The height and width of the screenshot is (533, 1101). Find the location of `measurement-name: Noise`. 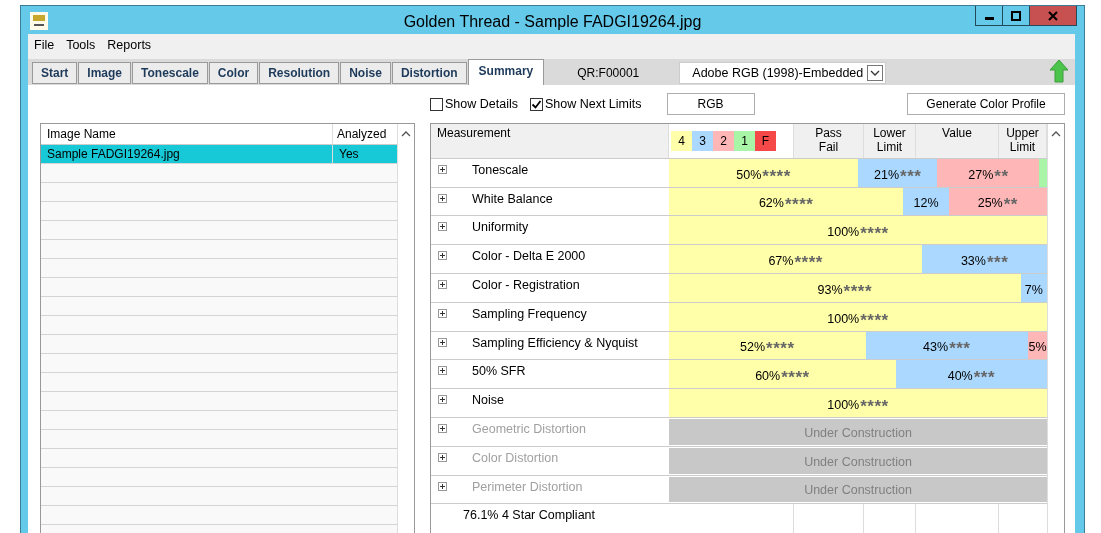

measurement-name: Noise is located at coordinates (488, 400).